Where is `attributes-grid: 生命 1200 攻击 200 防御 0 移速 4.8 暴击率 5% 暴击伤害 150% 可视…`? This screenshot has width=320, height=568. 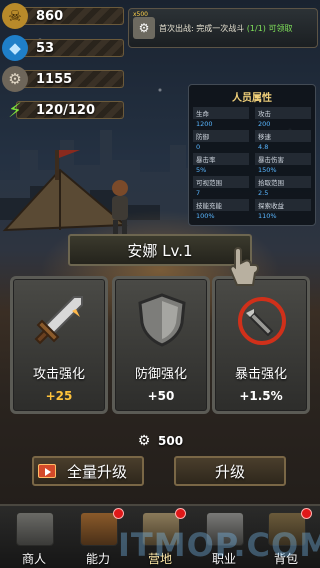 attributes-grid: 生命 1200 攻击 200 防御 0 移速 4.8 暴击率 5% 暴击伤害 150% 可视… is located at coordinates (252, 163).